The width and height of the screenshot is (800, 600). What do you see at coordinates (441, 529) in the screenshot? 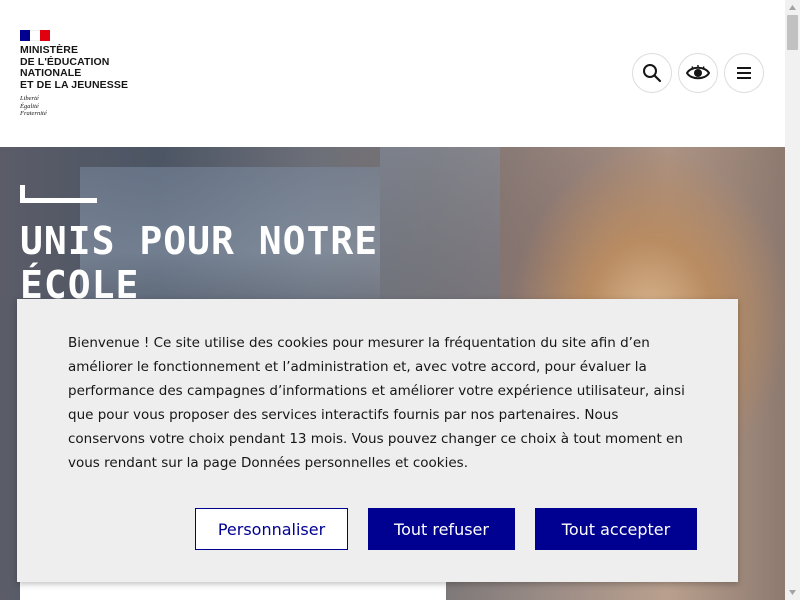
I see `refuse-all-button: Tout refuser` at bounding box center [441, 529].